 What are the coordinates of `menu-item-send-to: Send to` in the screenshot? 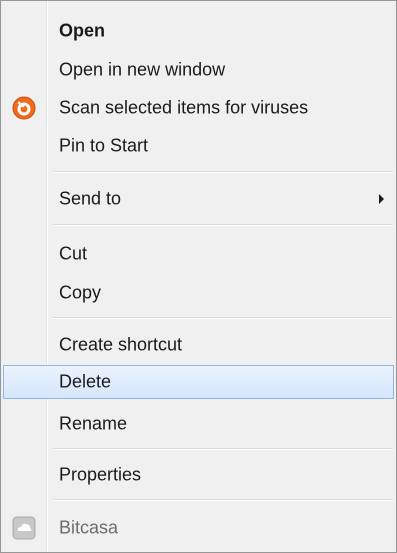 It's located at (198, 199).